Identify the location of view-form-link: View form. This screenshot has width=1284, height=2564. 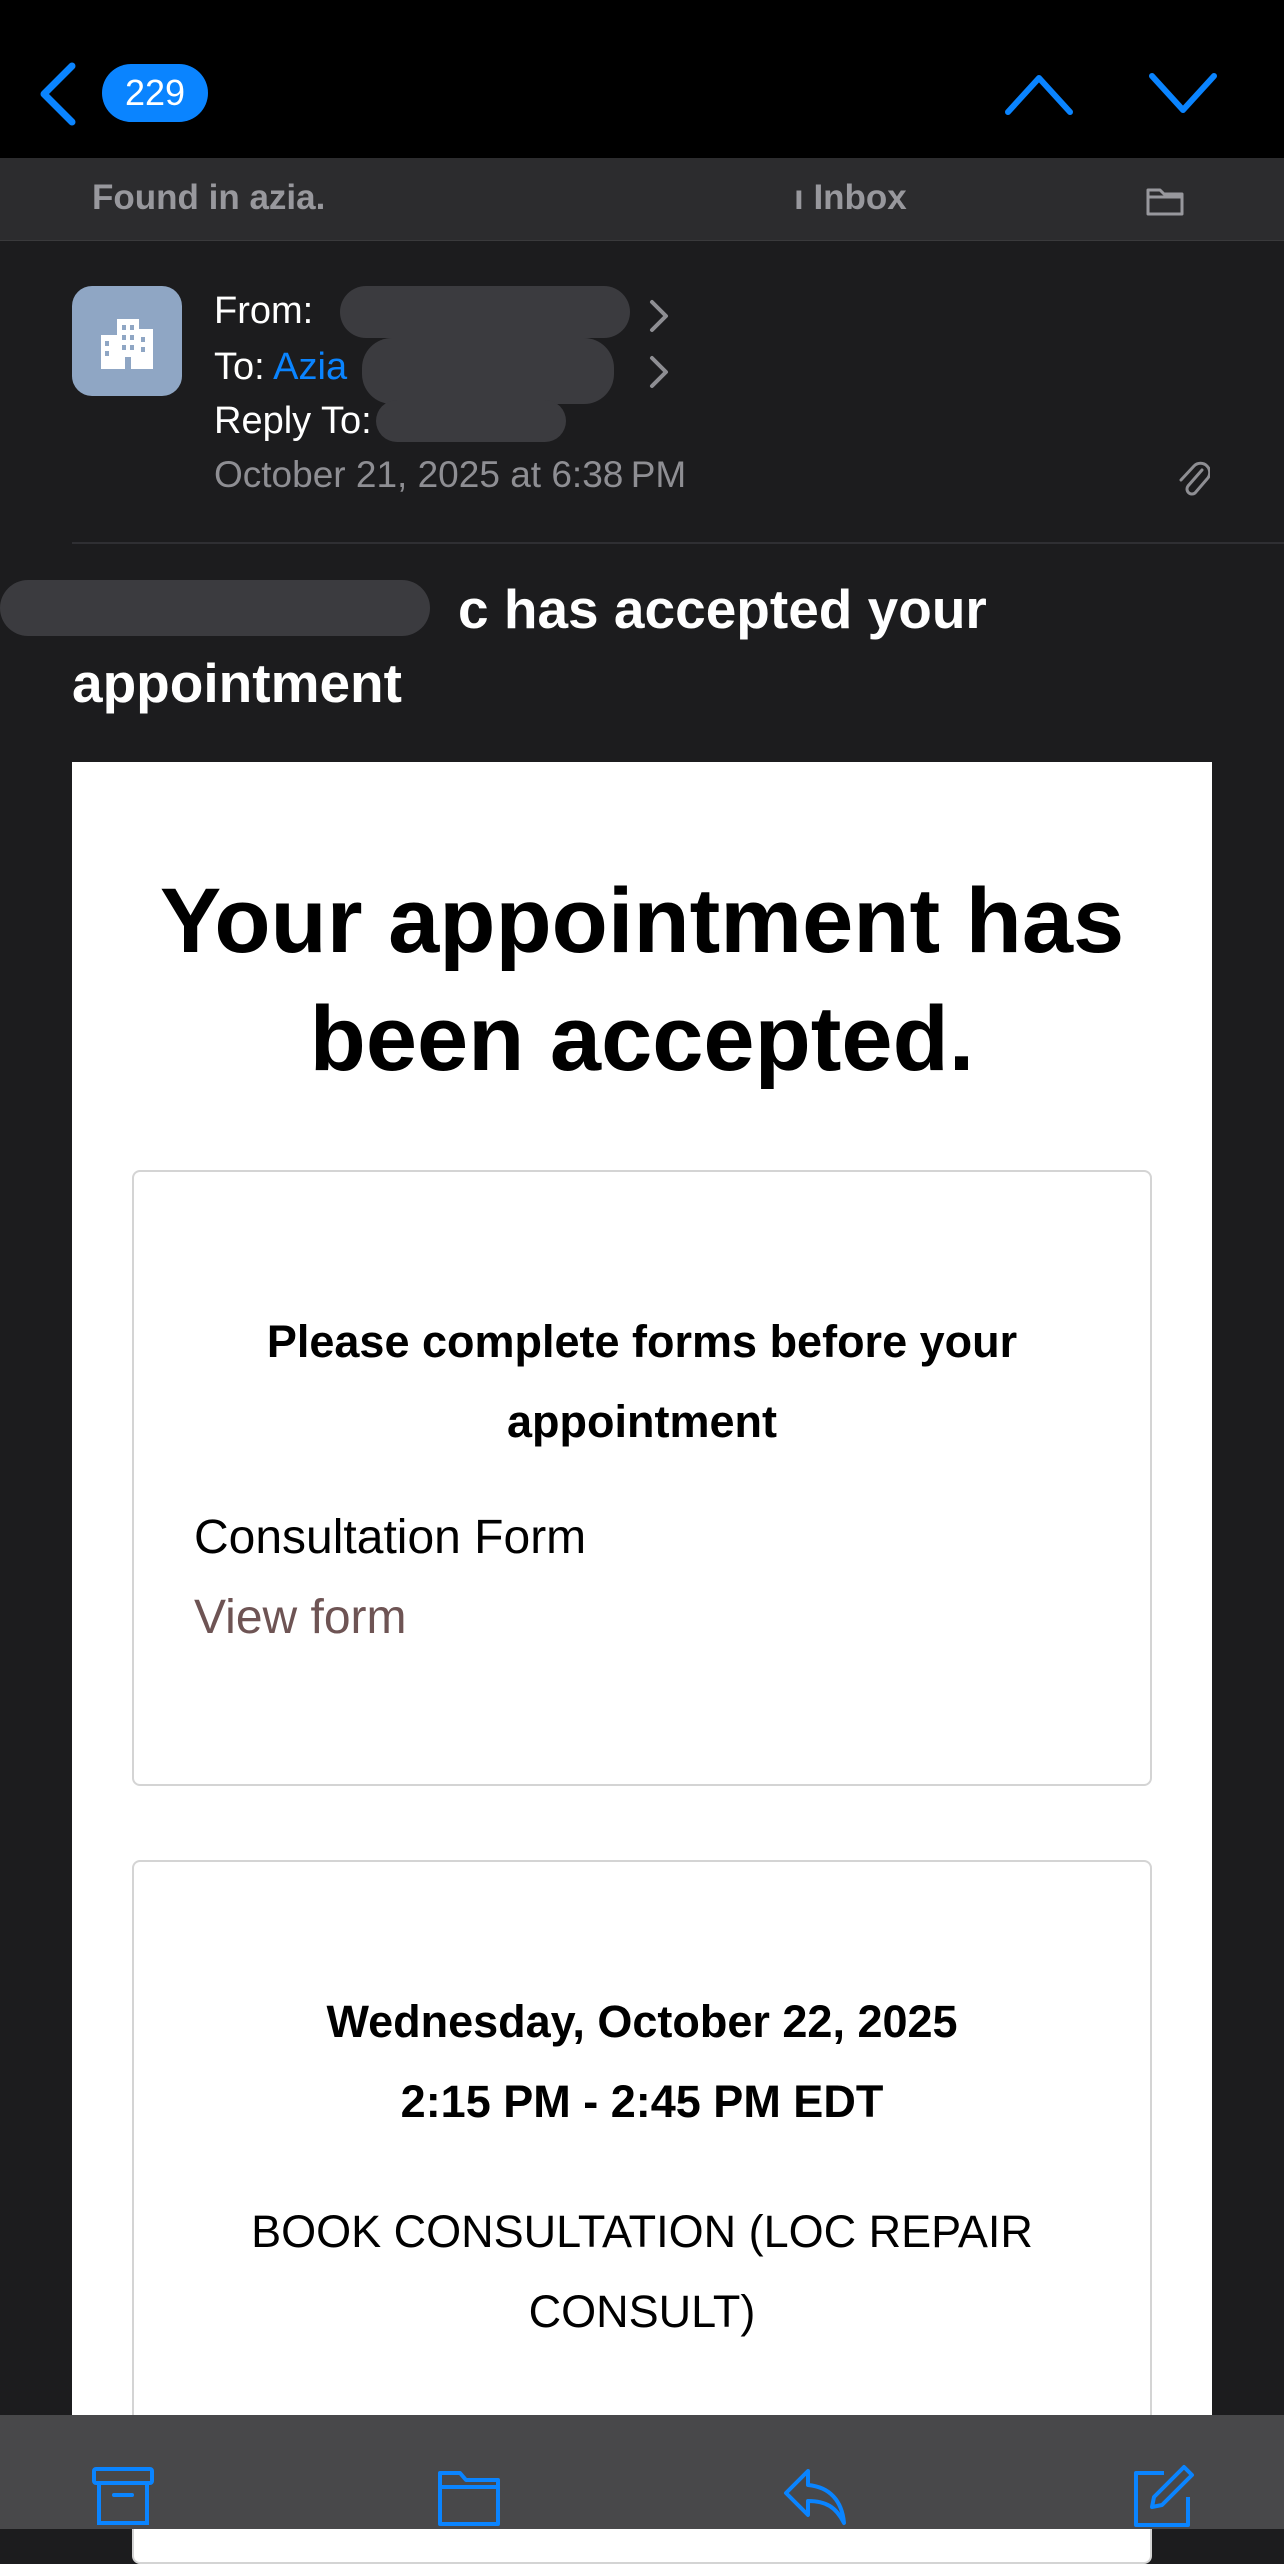
(300, 1617).